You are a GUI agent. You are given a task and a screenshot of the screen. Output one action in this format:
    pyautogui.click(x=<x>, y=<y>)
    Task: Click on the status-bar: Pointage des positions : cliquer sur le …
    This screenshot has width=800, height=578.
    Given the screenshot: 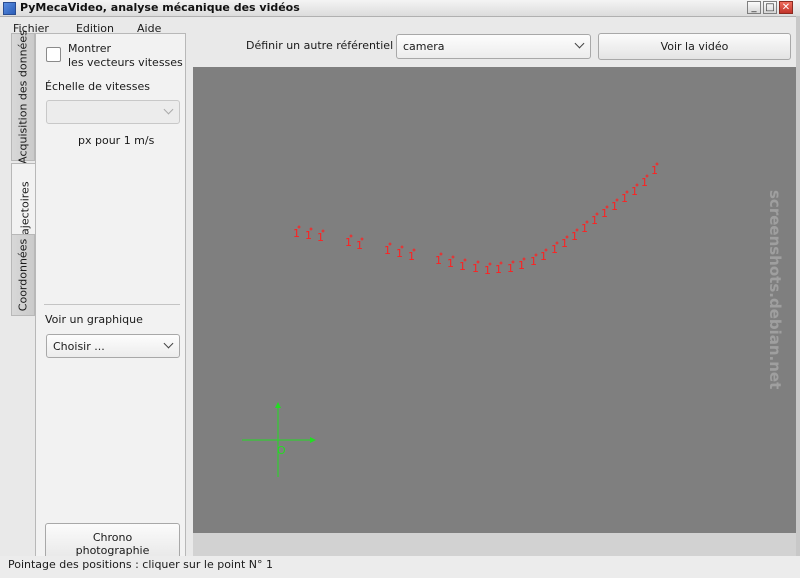 What is the action you would take?
    pyautogui.click(x=400, y=567)
    